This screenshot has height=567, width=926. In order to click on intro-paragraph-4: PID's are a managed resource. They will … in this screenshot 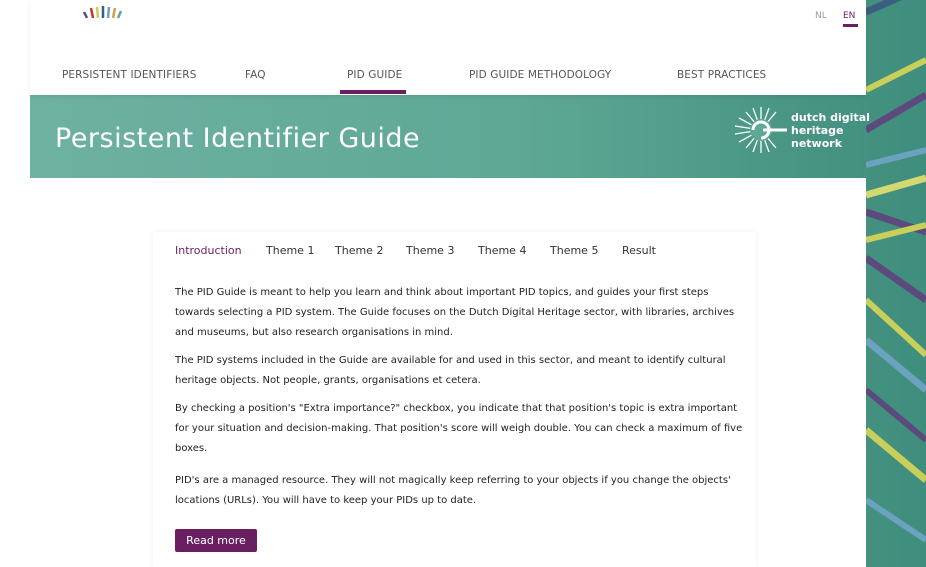, I will do `click(453, 490)`.